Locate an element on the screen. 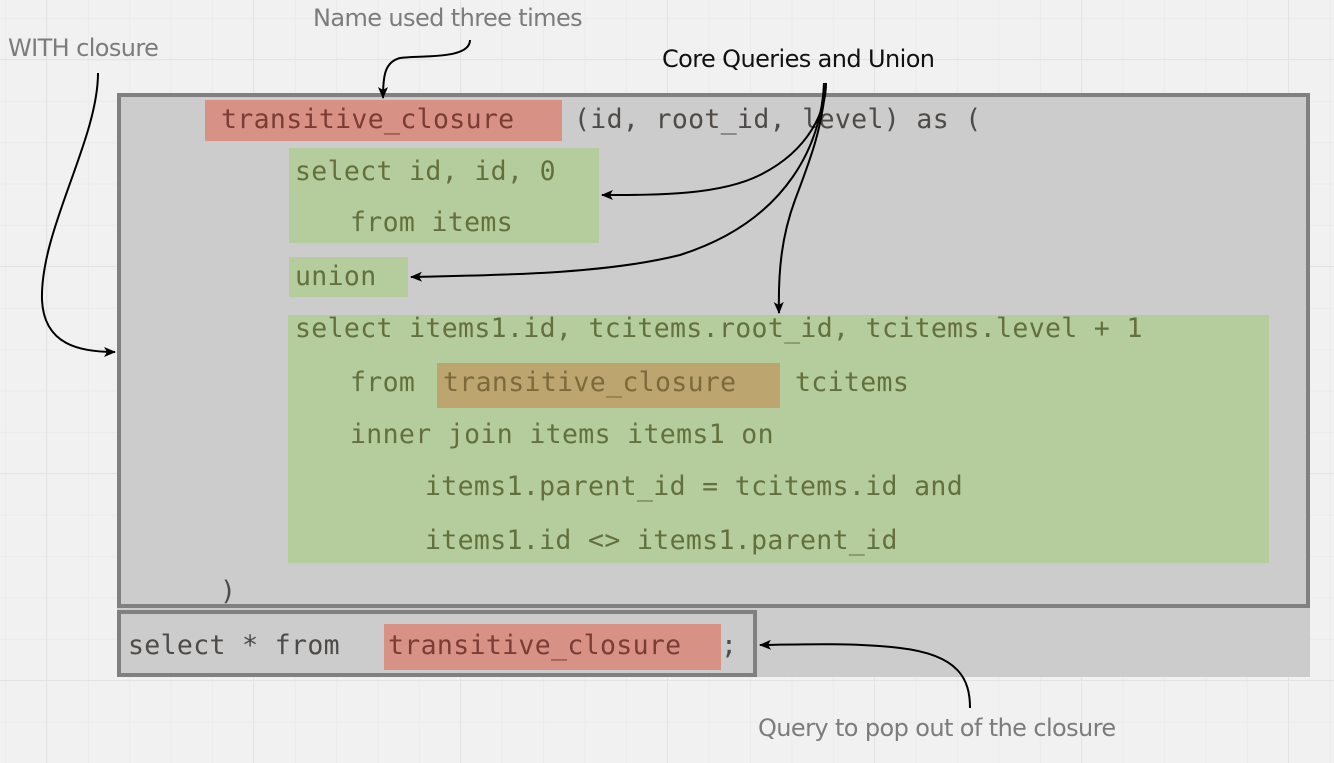 The height and width of the screenshot is (763, 1334). recursive-from-keyword: from is located at coordinates (383, 382).